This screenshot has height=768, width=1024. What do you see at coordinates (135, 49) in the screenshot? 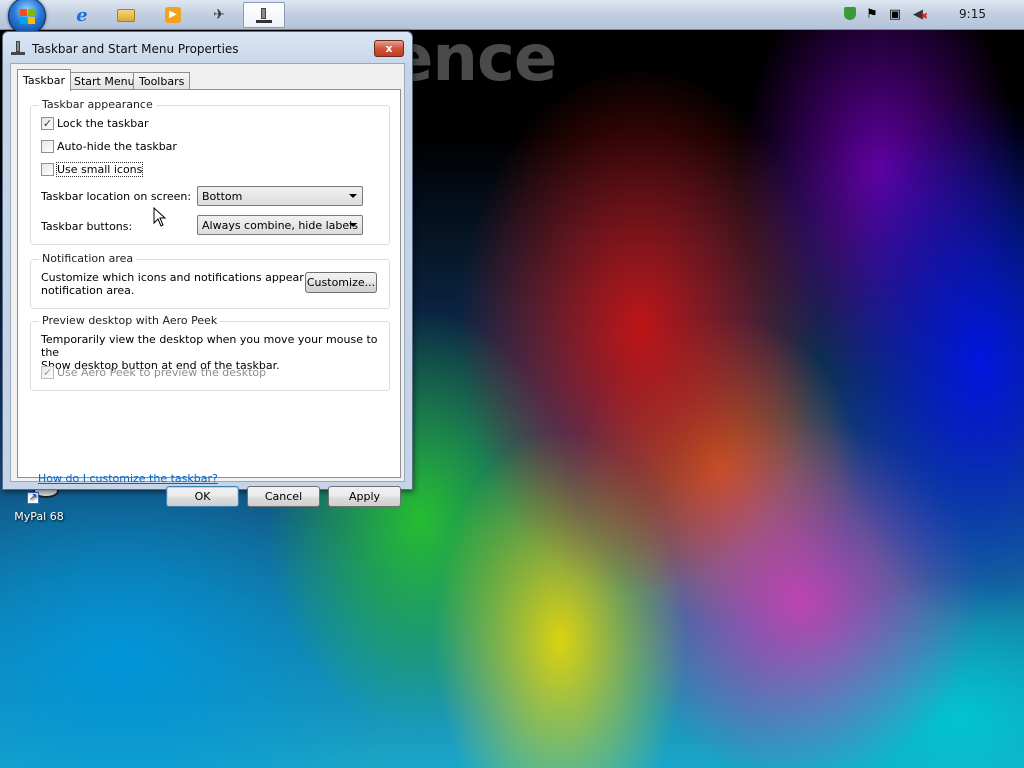
I see `dialog-title: Taskbar and Start Menu Properties` at bounding box center [135, 49].